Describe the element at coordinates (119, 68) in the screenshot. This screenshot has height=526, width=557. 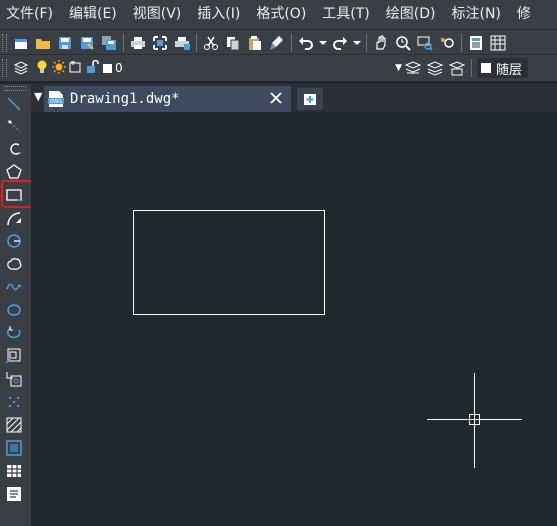
I see `current-layer-name: 0` at that location.